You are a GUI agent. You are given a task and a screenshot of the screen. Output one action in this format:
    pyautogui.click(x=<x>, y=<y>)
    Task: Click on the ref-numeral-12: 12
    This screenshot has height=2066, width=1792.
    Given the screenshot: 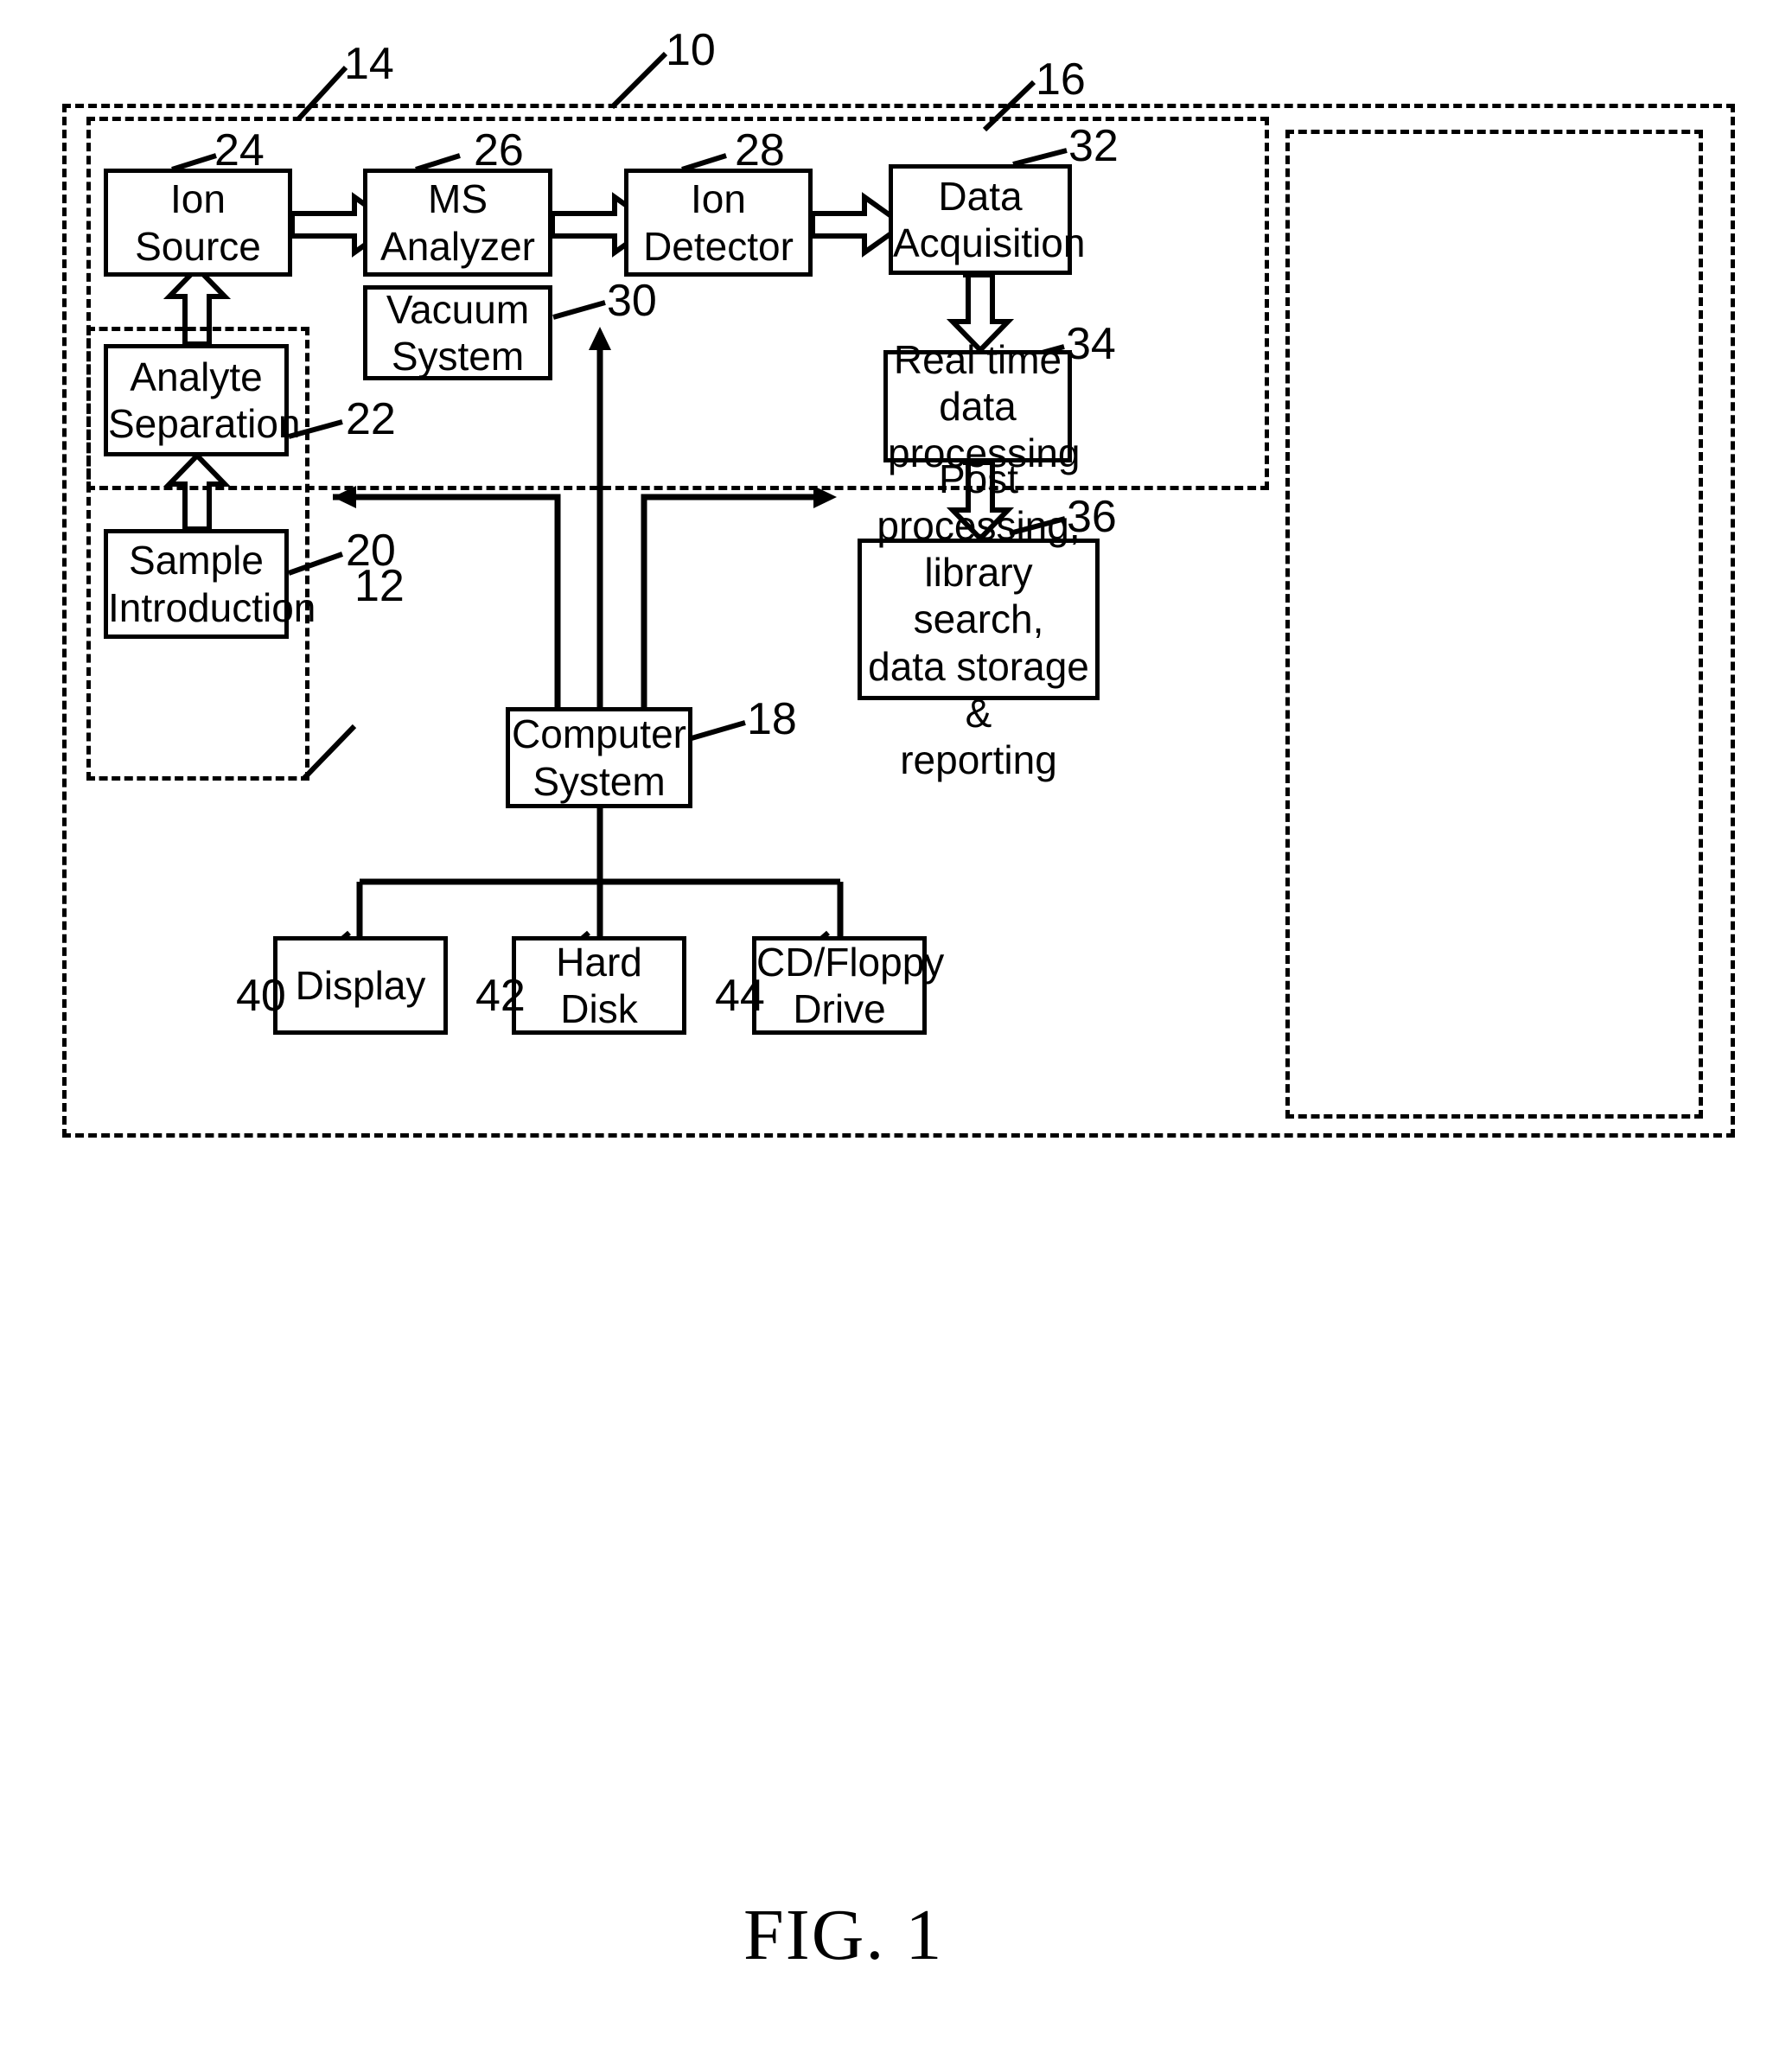 What is the action you would take?
    pyautogui.click(x=379, y=586)
    